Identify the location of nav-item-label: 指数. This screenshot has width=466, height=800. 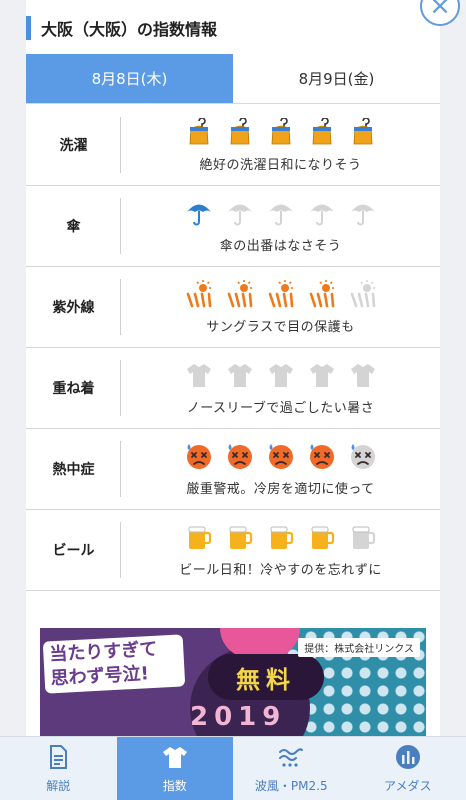
(174, 785).